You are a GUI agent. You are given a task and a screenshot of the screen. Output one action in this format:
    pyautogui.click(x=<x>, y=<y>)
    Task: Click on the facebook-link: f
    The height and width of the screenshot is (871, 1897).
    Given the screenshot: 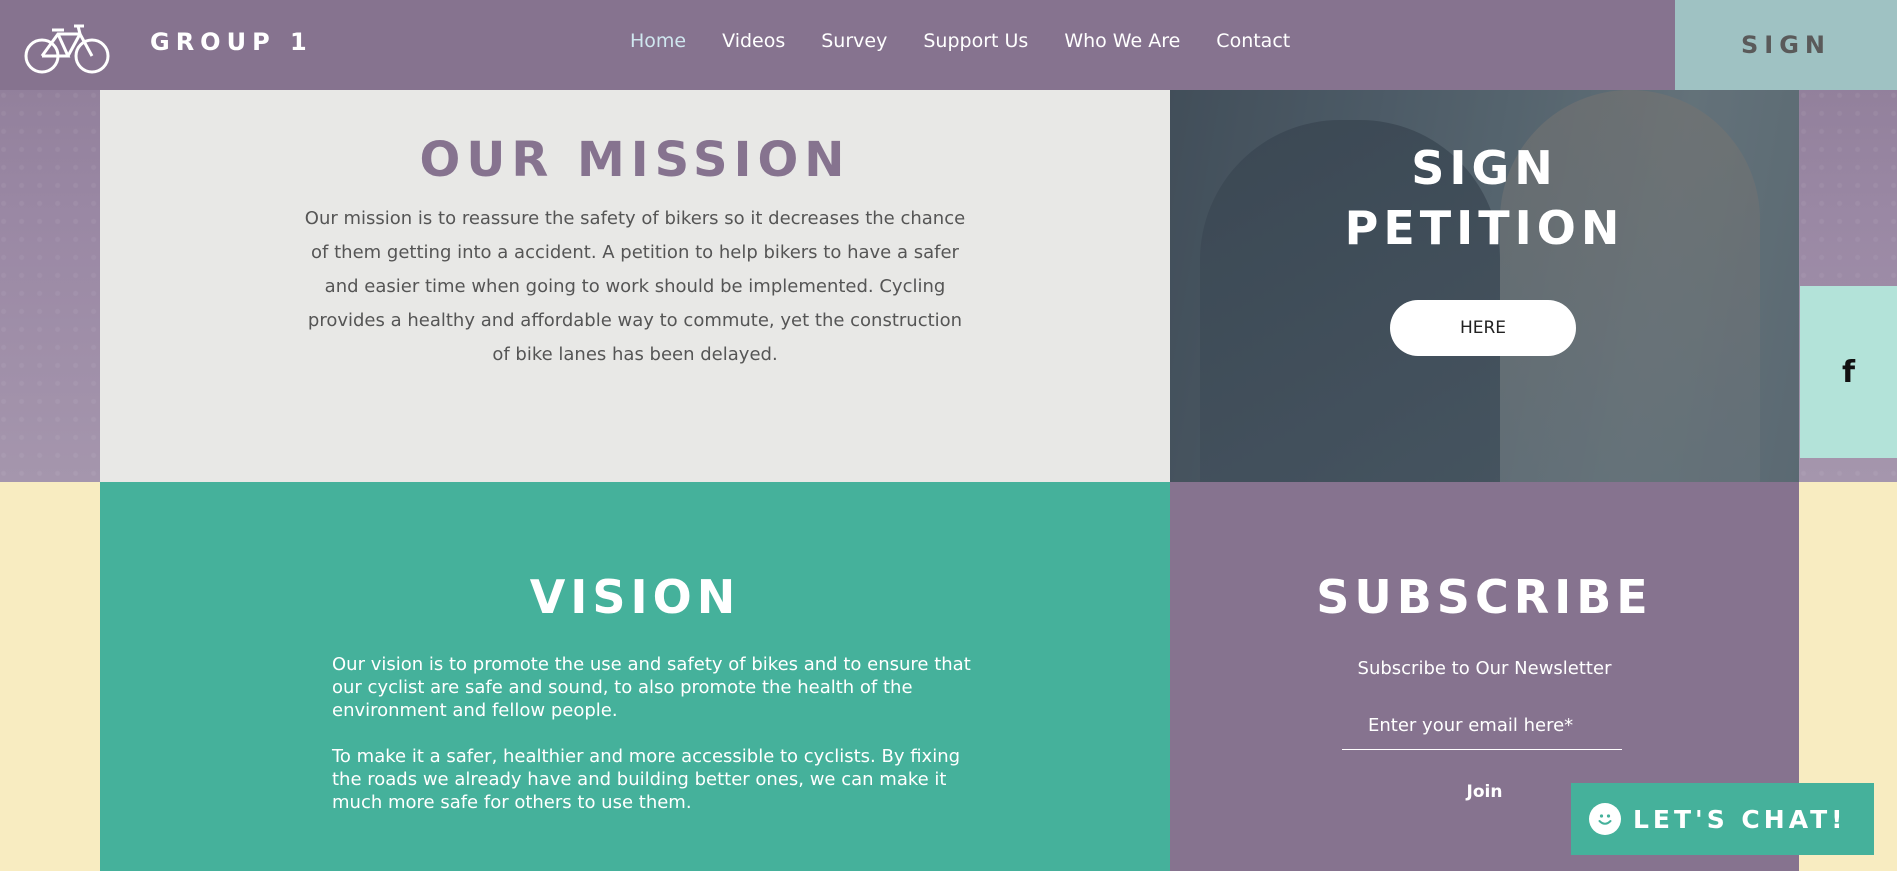 What is the action you would take?
    pyautogui.click(x=1848, y=372)
    